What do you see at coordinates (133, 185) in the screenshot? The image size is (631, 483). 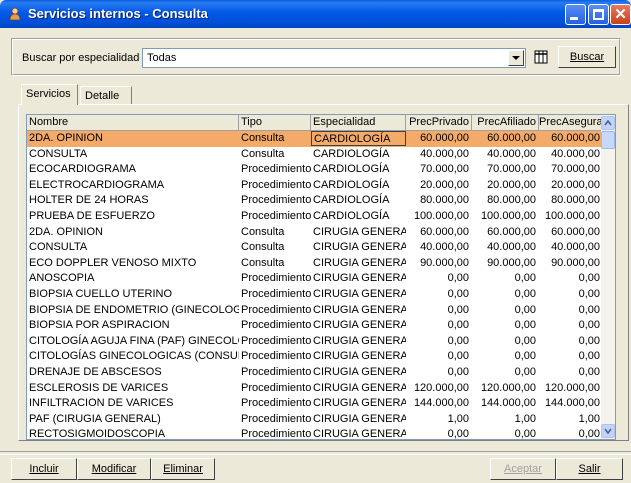 I see `cell-nombre: ELECTROCARDIOGRAMA` at bounding box center [133, 185].